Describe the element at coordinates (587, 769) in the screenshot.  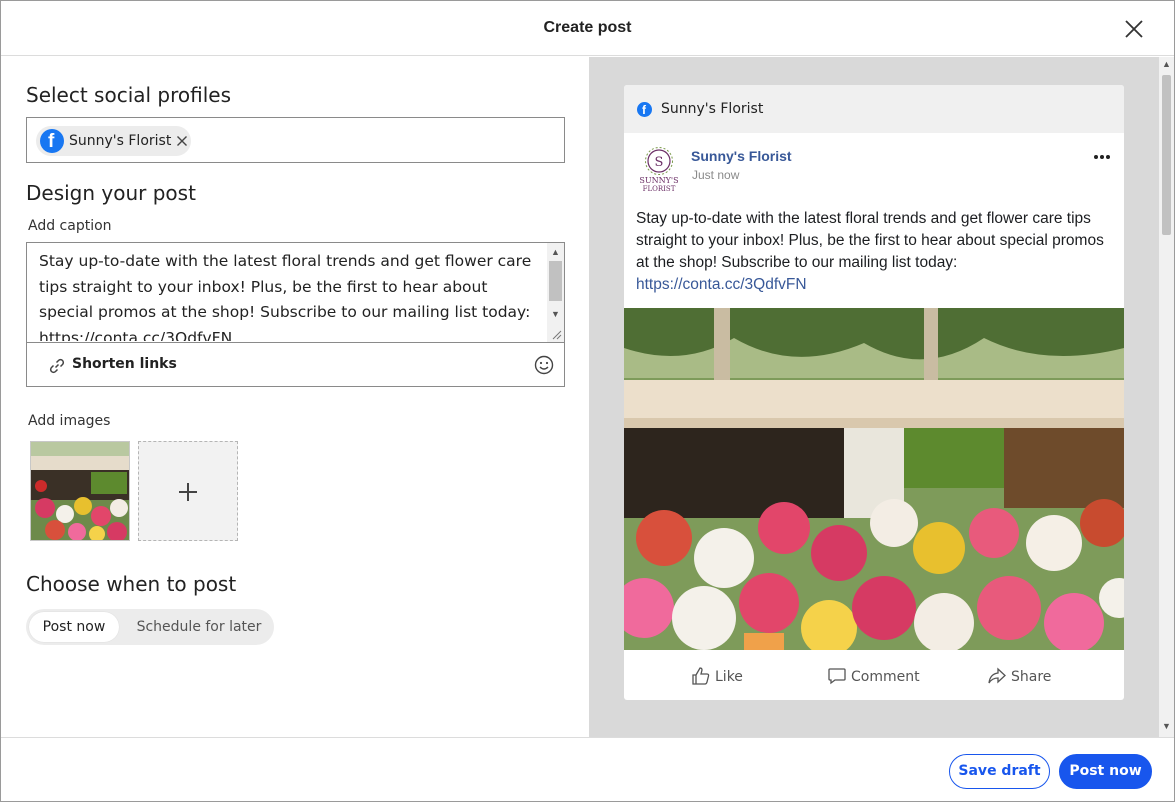
I see `modal-footer: Save draft Post now` at that location.